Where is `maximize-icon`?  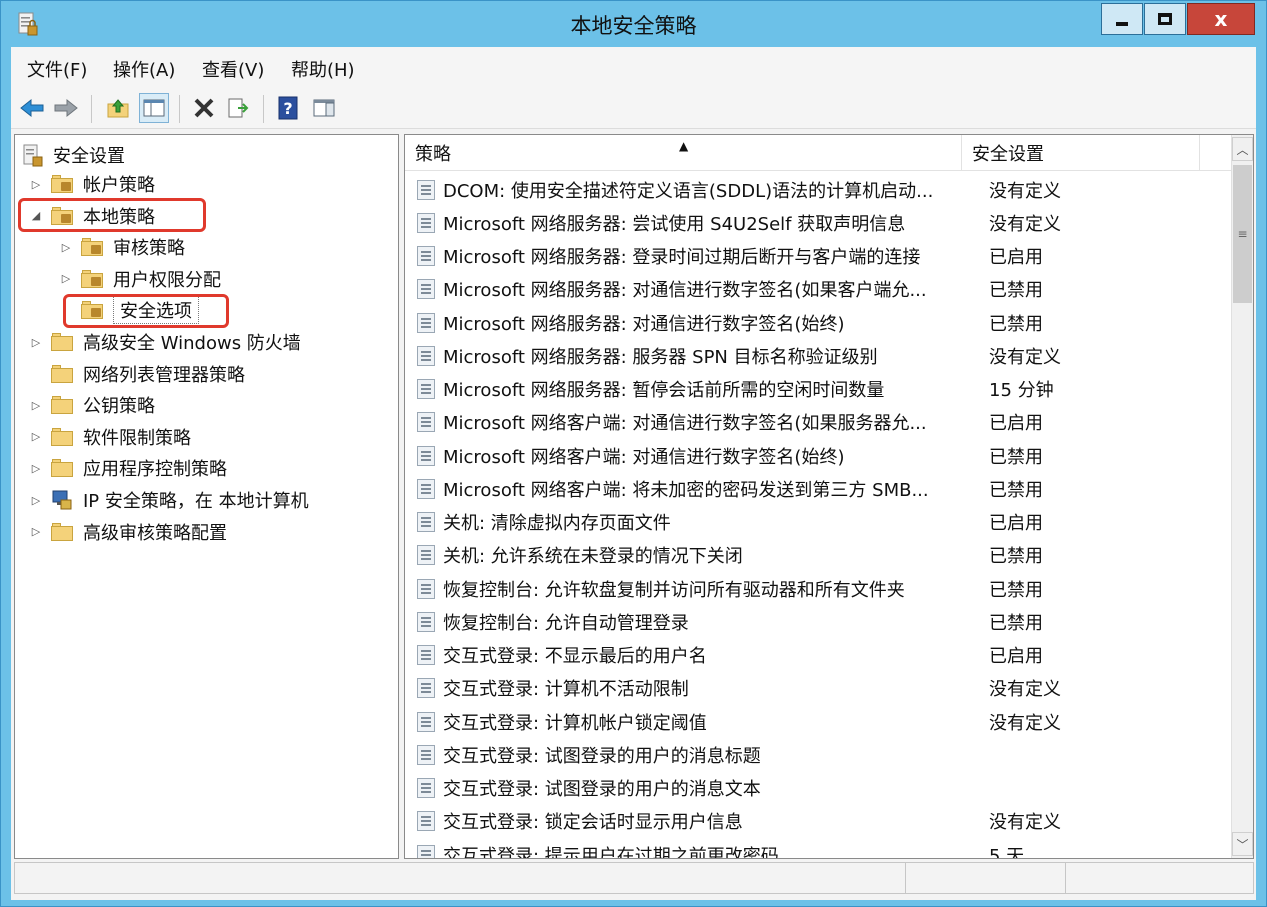 maximize-icon is located at coordinates (1165, 19).